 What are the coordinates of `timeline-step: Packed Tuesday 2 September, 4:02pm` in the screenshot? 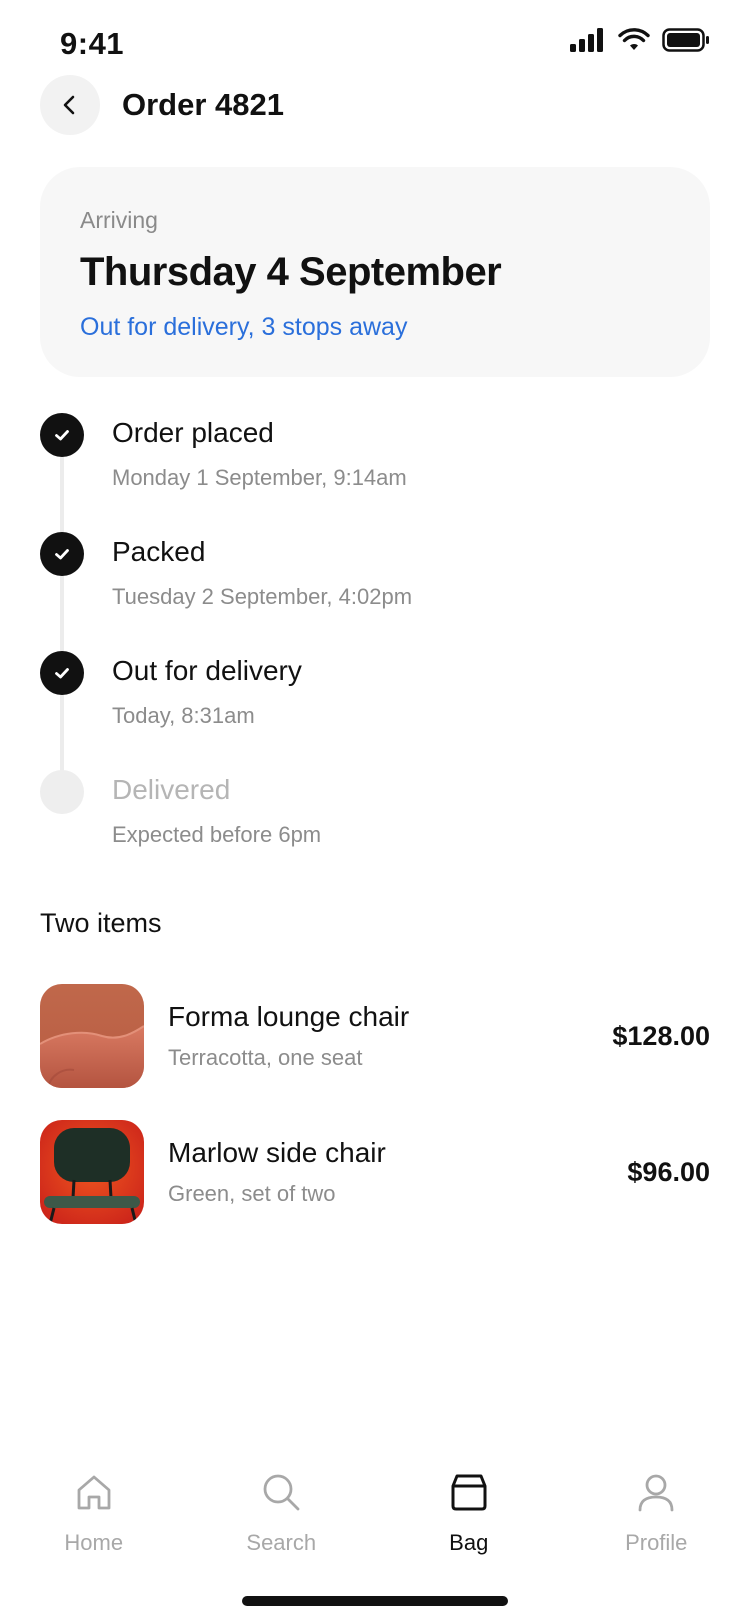 It's located at (375, 591).